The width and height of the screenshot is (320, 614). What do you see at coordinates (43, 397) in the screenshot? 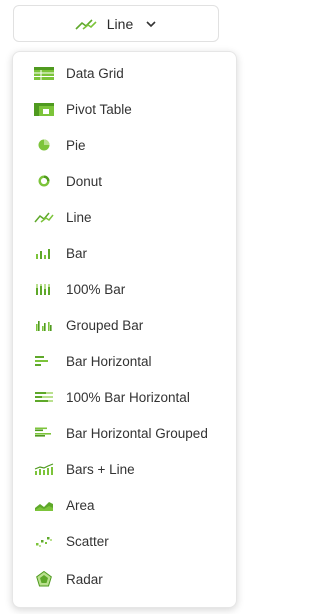
I see `full-horizontal-bar-chart-icon` at bounding box center [43, 397].